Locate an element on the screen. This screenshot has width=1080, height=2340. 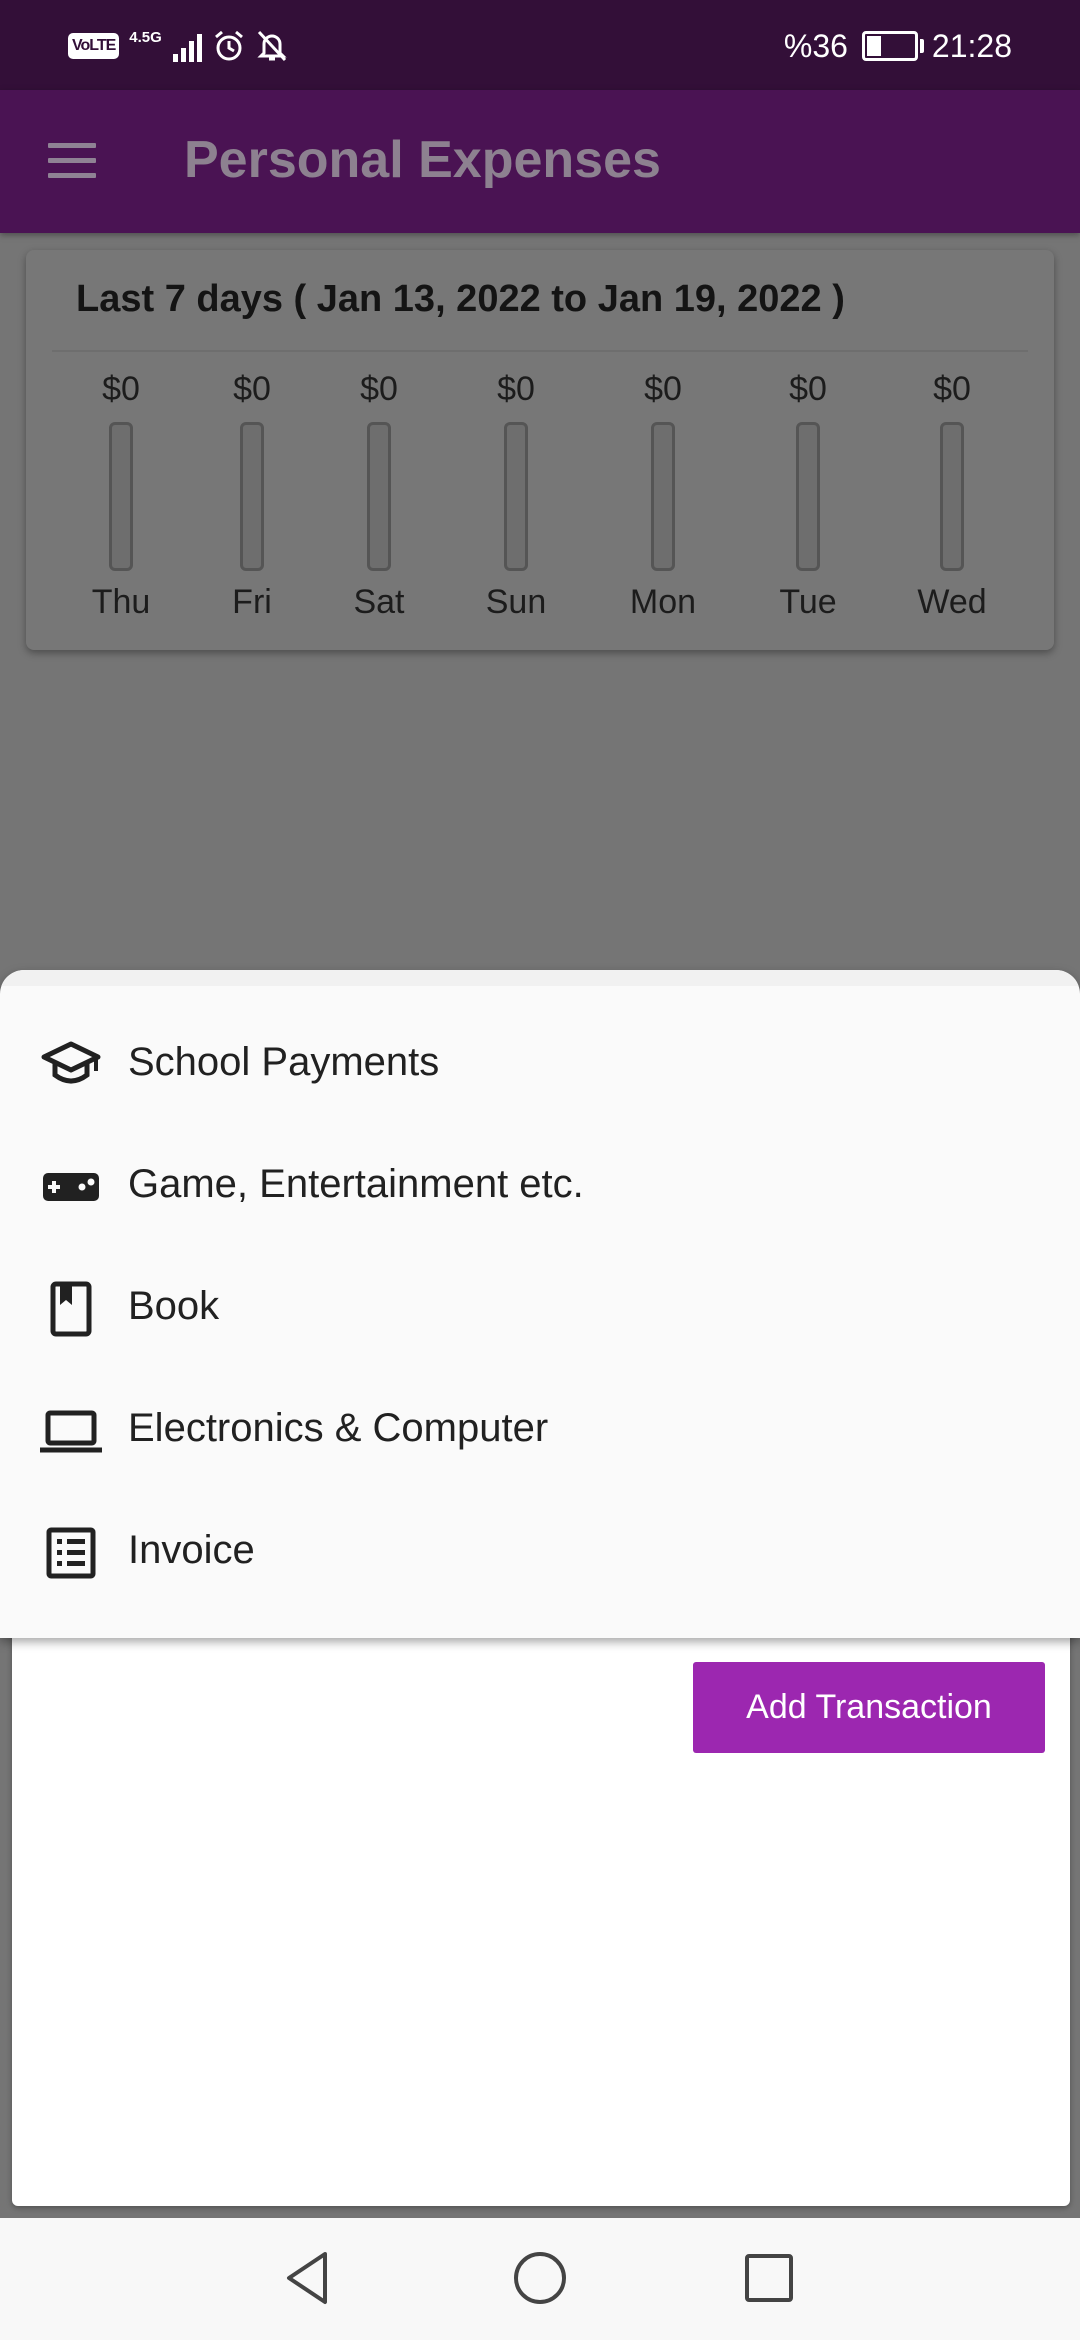
menu-item-label: Electronics & Computer is located at coordinates (338, 1428).